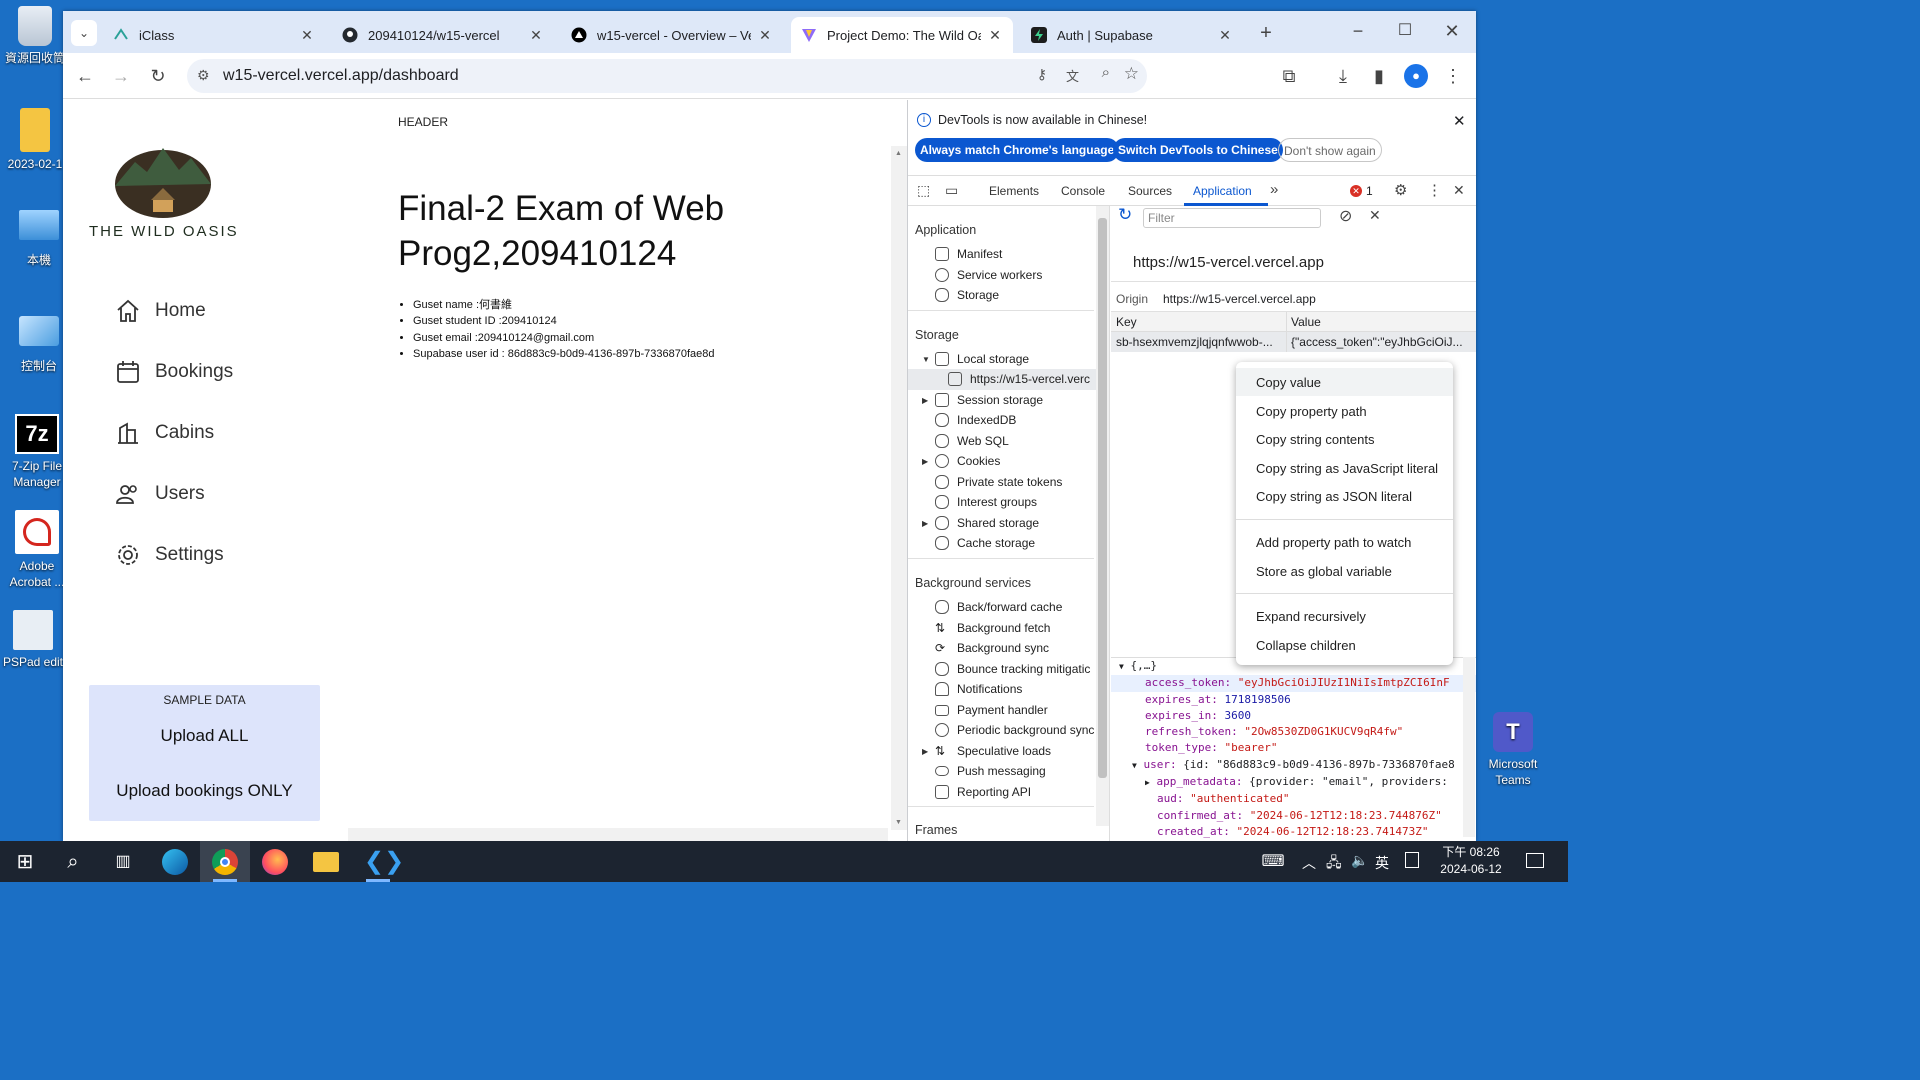 The width and height of the screenshot is (1920, 1080). I want to click on preview-scrollbar, so click(1469, 747).